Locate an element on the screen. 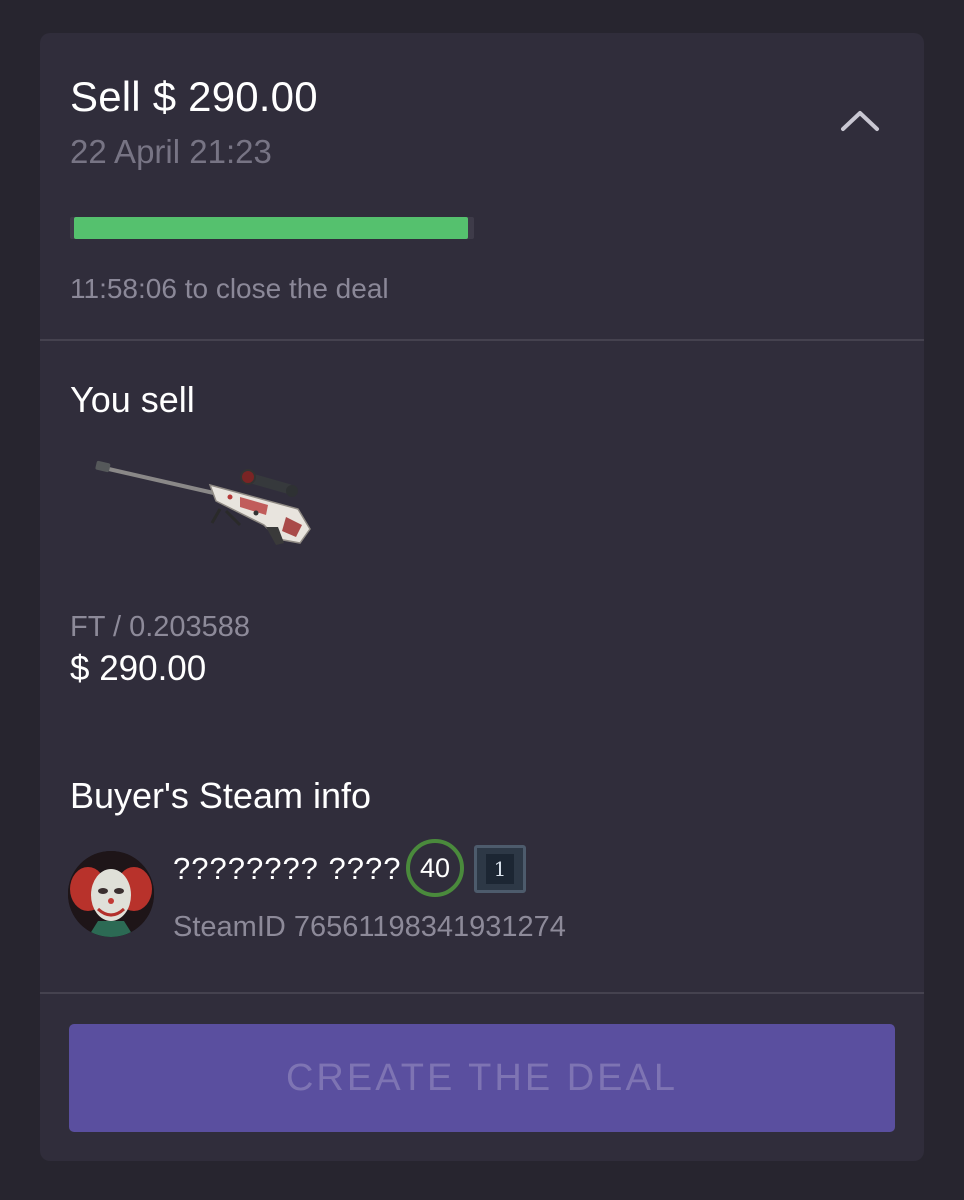 The width and height of the screenshot is (964, 1200). steam-badge-count: 1 is located at coordinates (500, 869).